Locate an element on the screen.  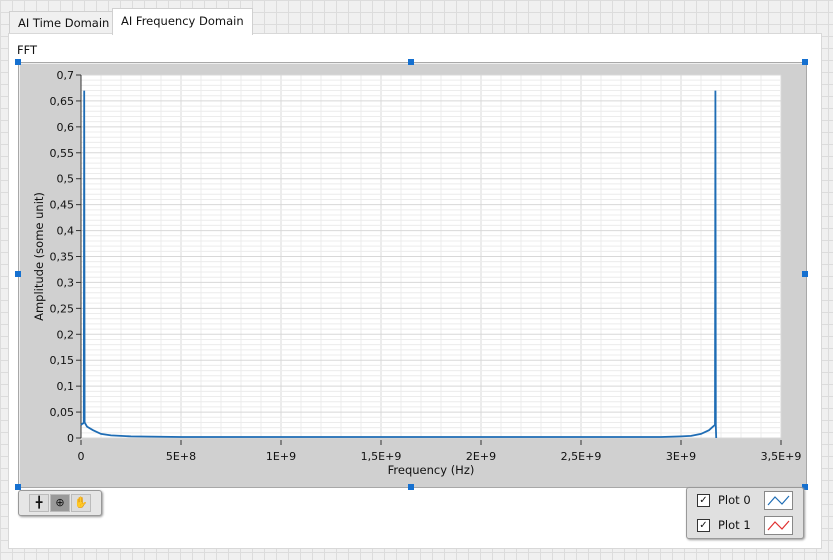
y-tick-label: 0,15 is located at coordinates (62, 360).